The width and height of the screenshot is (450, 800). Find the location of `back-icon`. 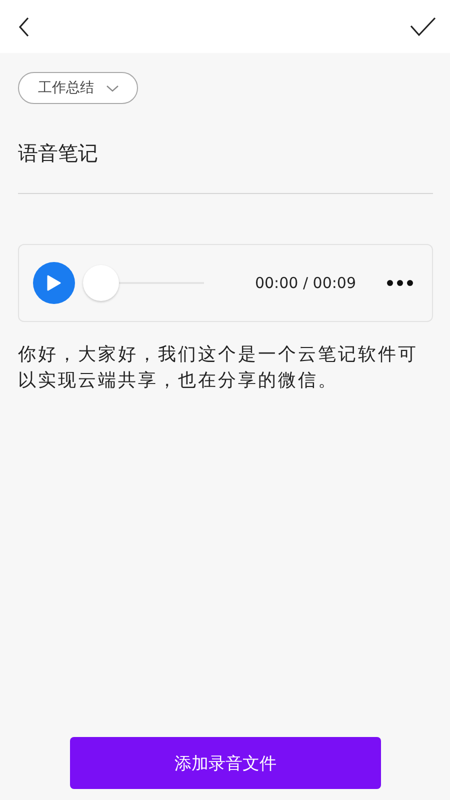

back-icon is located at coordinates (24, 26).